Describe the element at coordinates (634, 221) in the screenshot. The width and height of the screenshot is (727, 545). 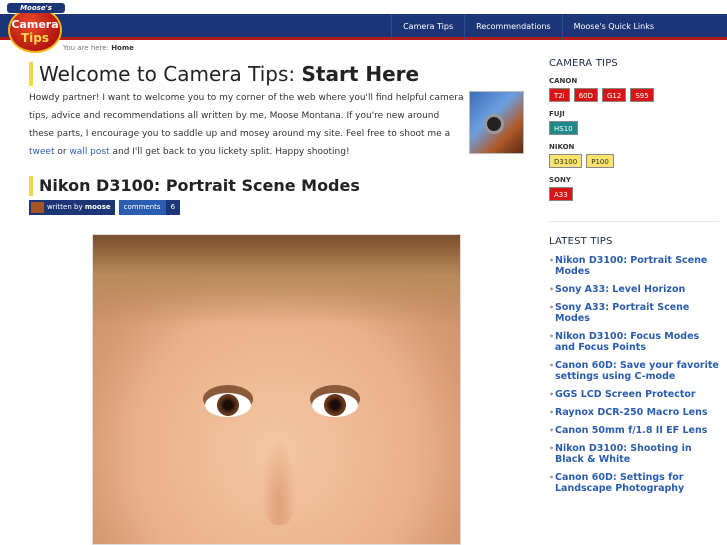
I see `sidebar-divider` at that location.